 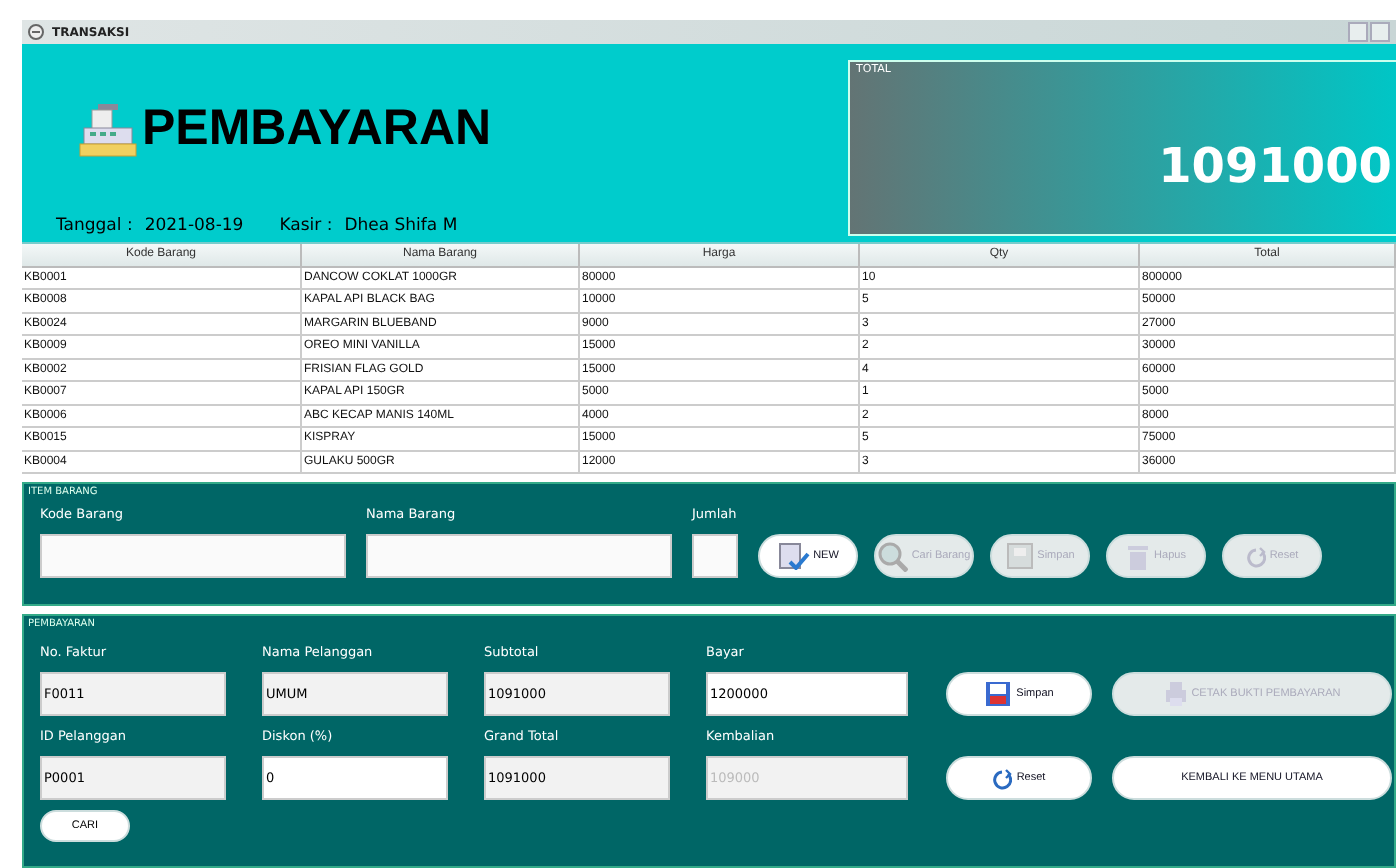 What do you see at coordinates (317, 129) in the screenshot?
I see `page-title: PEMBAYARAN` at bounding box center [317, 129].